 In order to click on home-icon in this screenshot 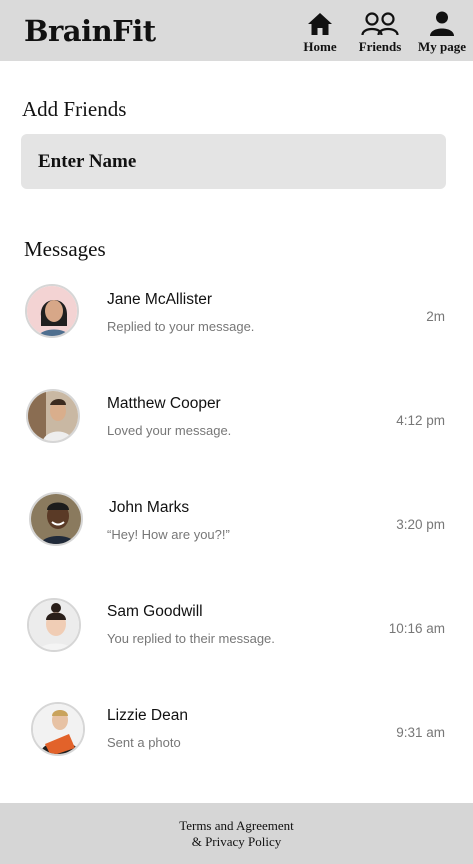, I will do `click(320, 22)`.